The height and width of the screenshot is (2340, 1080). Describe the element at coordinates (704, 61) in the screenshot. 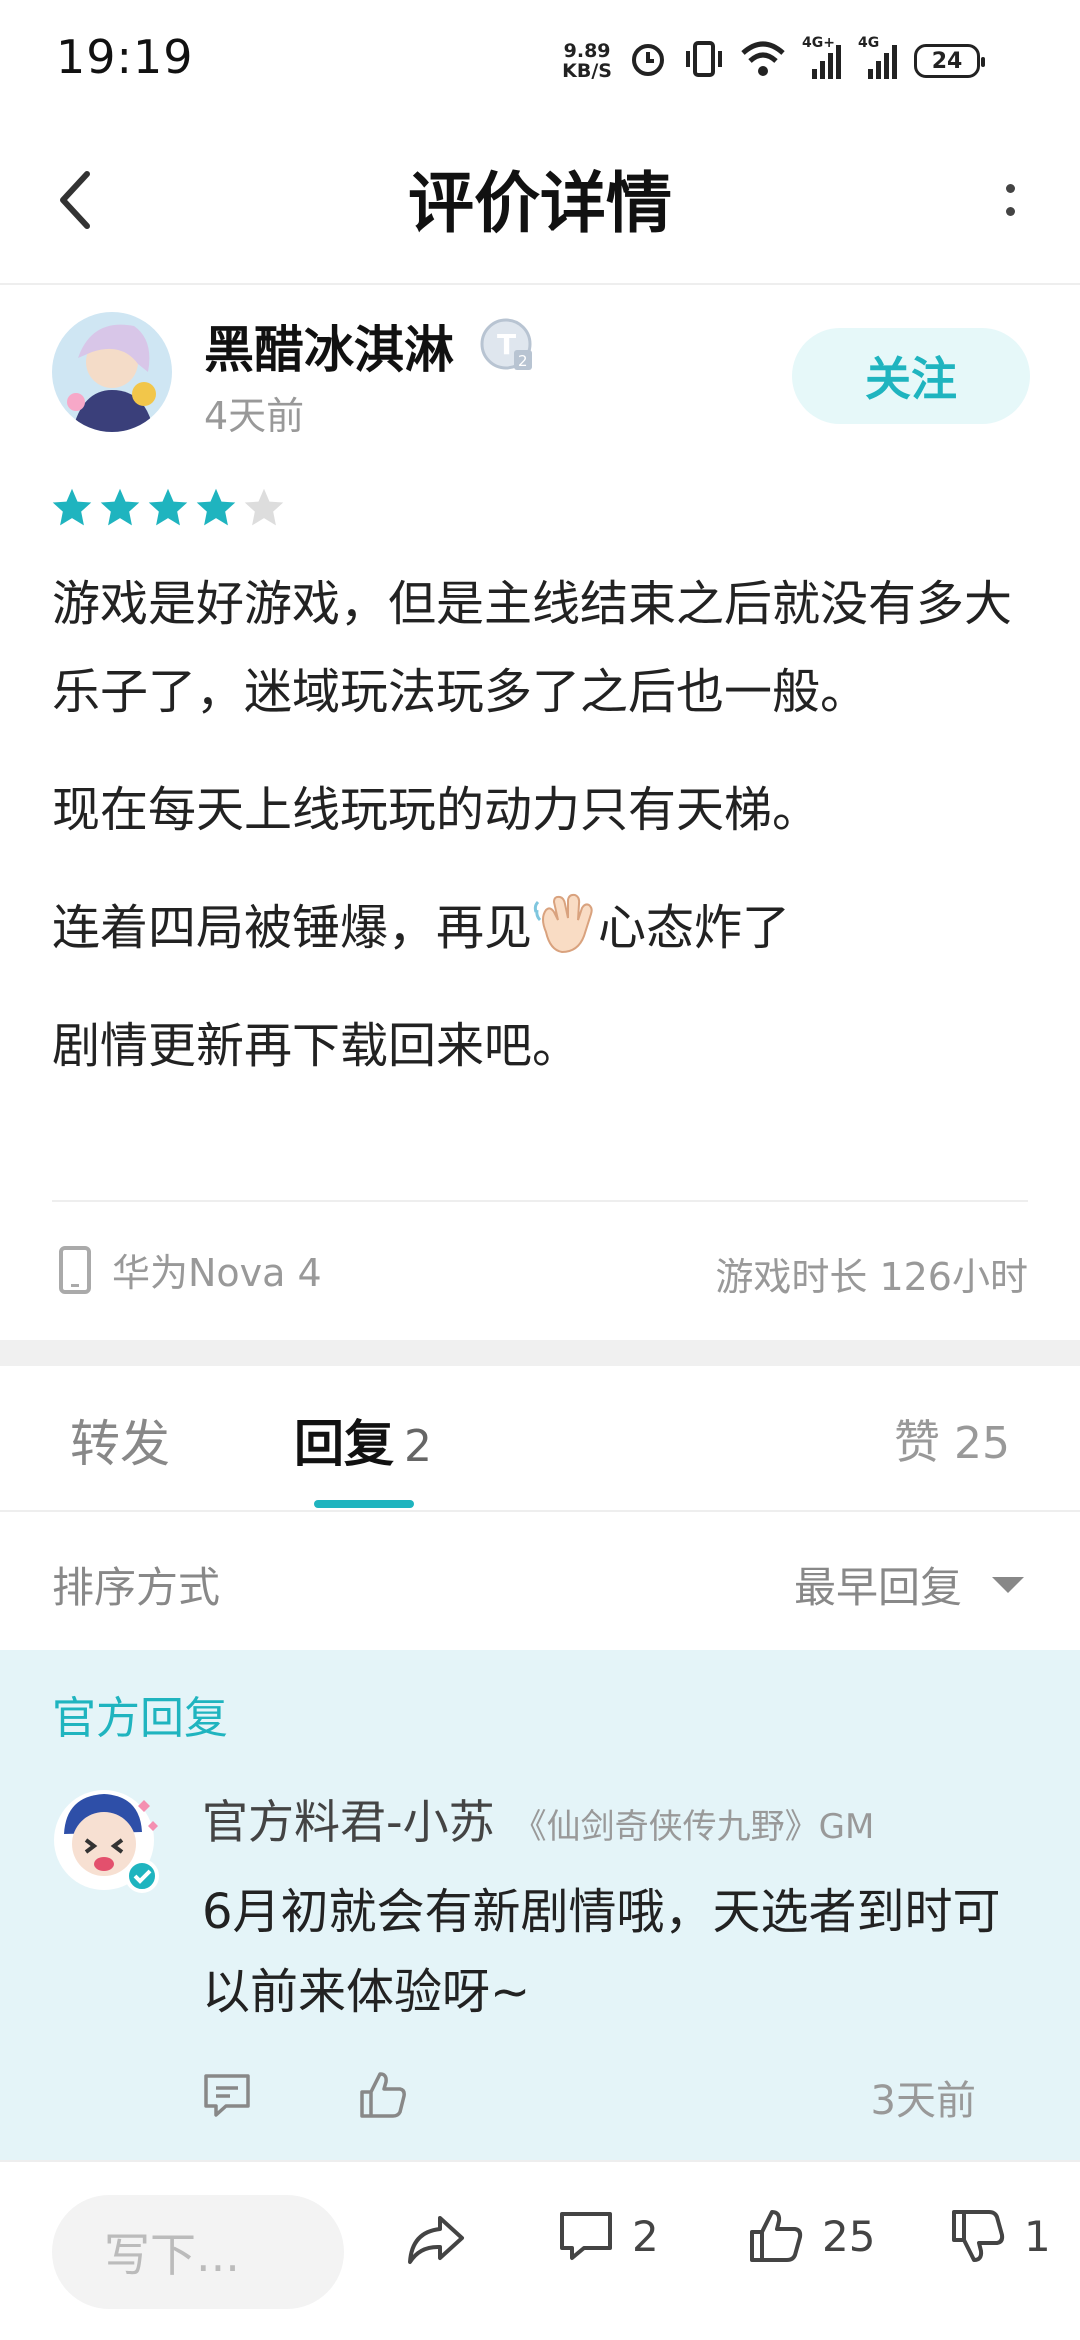

I see `vibrate-icon` at that location.